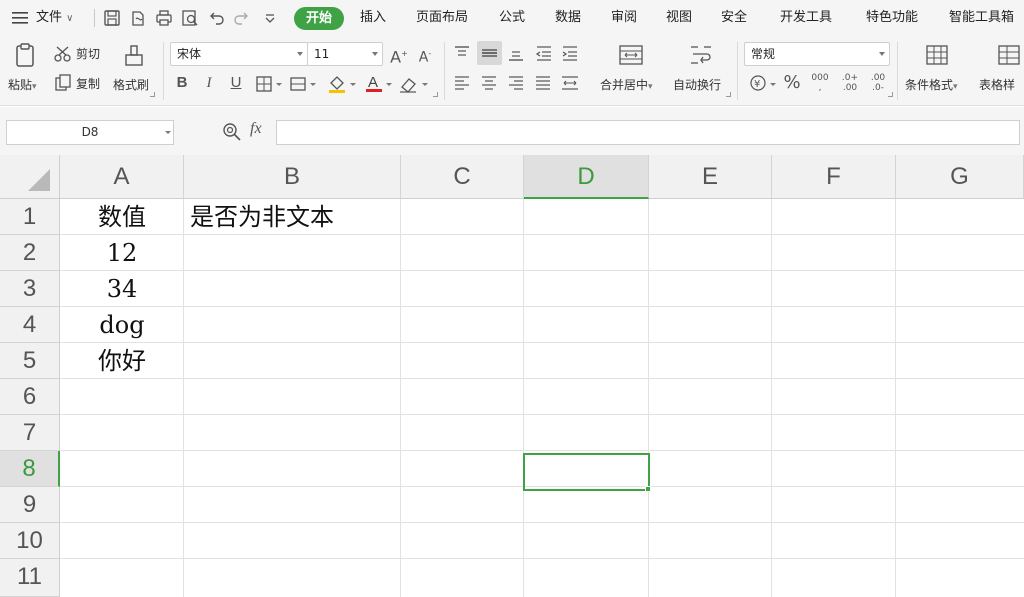  Describe the element at coordinates (931, 86) in the screenshot. I see `conditional-format-button: 条件格式▾` at that location.